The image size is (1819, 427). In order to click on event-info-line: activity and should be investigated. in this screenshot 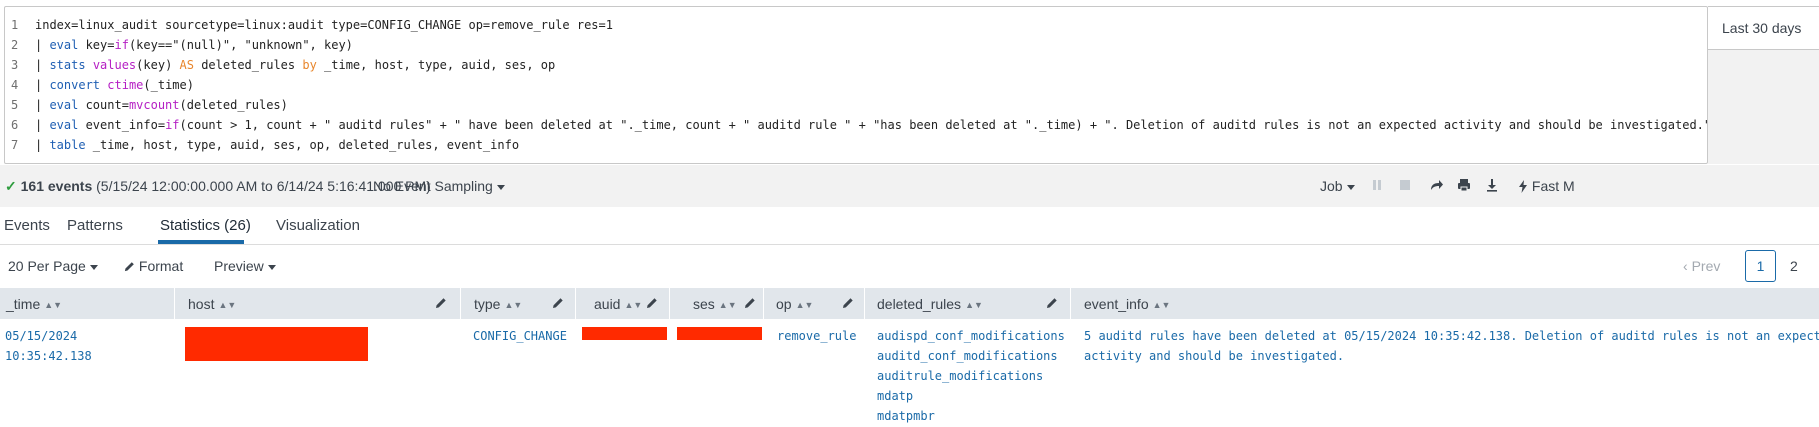, I will do `click(1214, 356)`.